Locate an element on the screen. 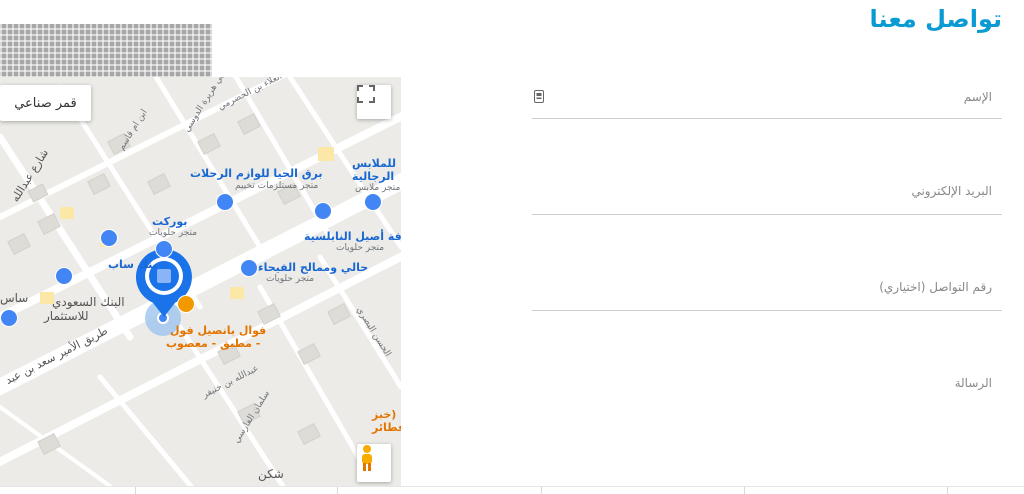 The width and height of the screenshot is (1024, 494). map-label-sweets2-sub: متجر حلويات is located at coordinates (360, 248).